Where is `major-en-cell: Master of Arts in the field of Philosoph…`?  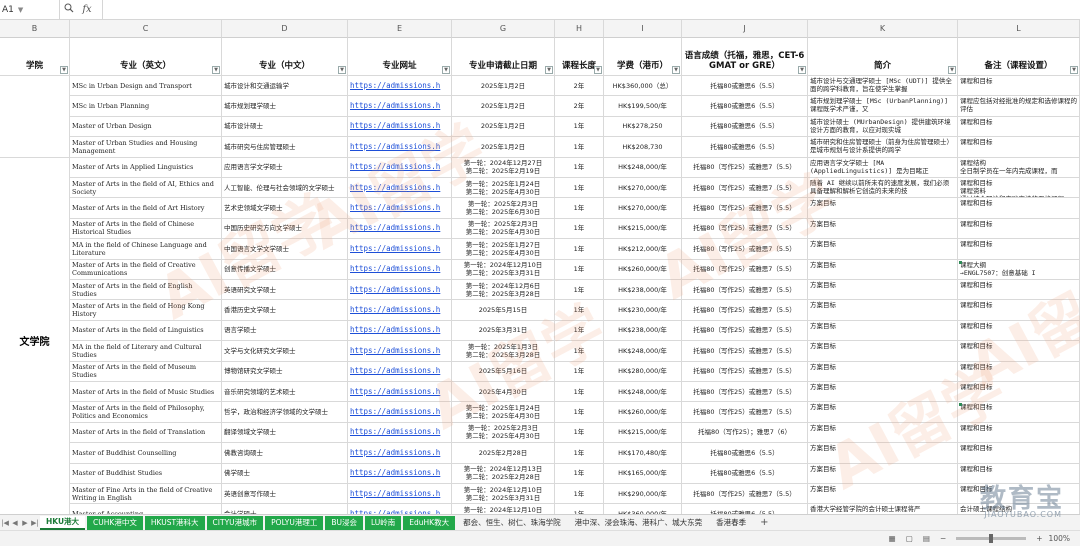
major-en-cell: Master of Arts in the field of Philosoph… is located at coordinates (146, 412).